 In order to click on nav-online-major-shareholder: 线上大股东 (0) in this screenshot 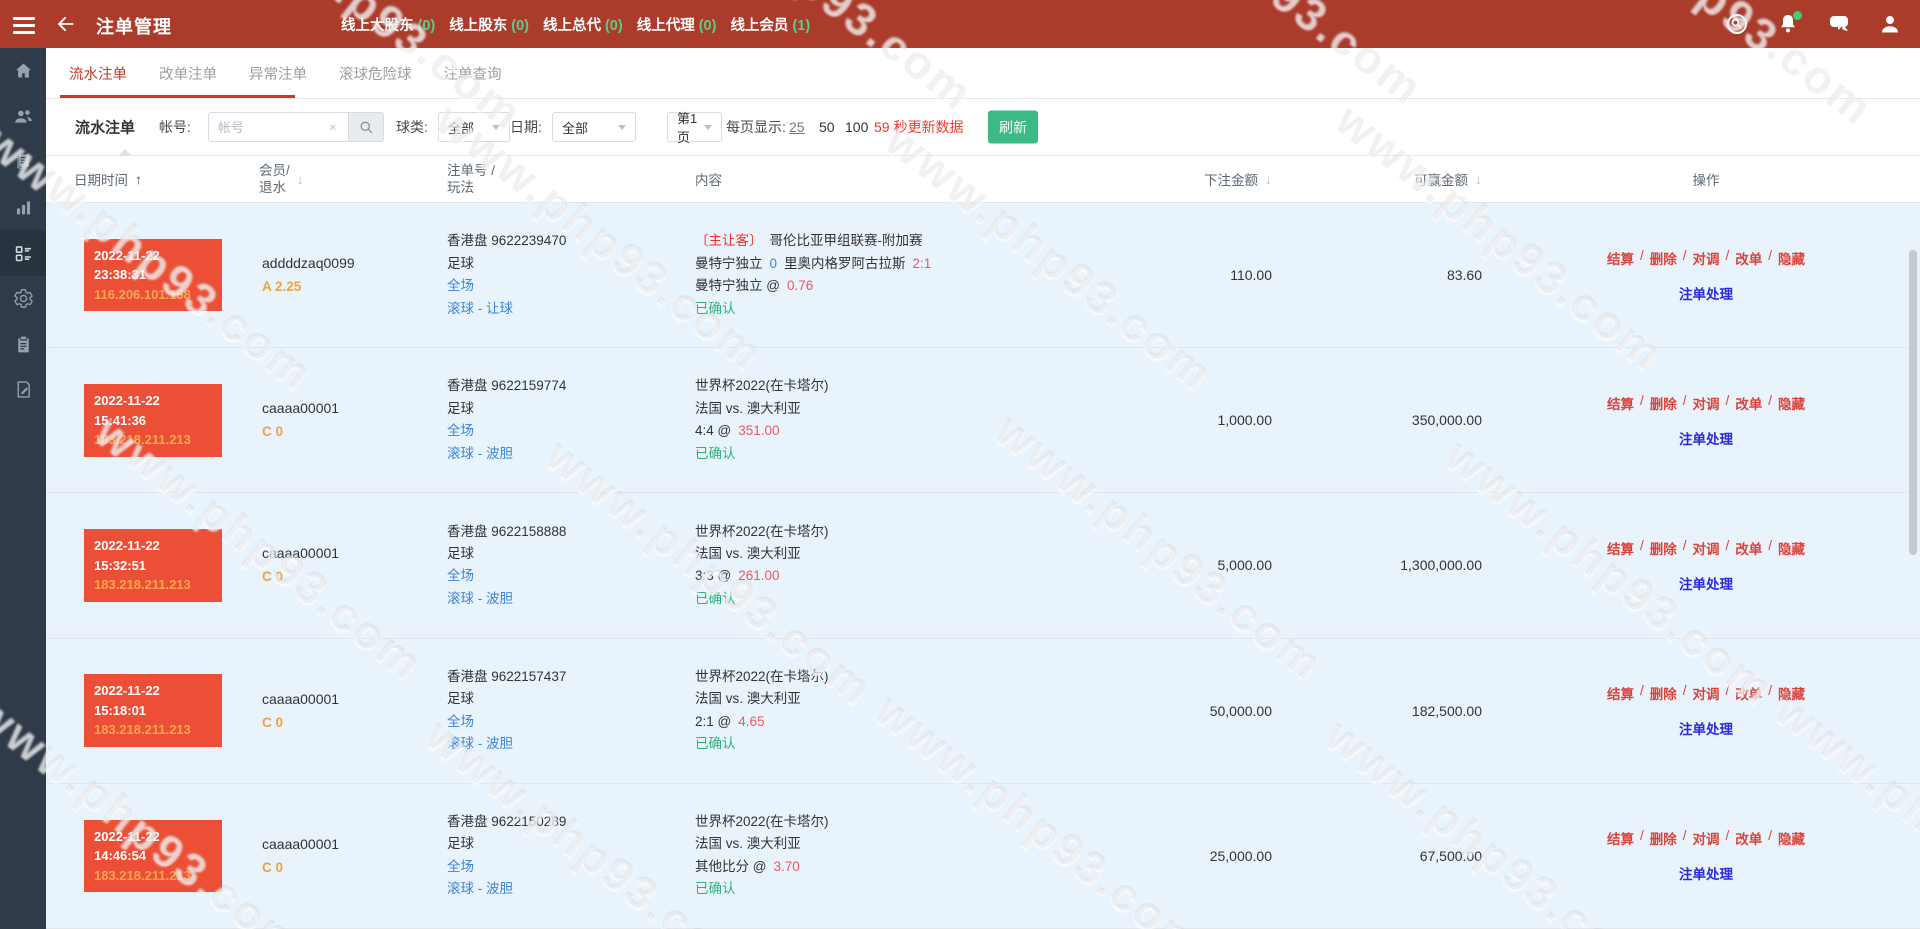, I will do `click(388, 24)`.